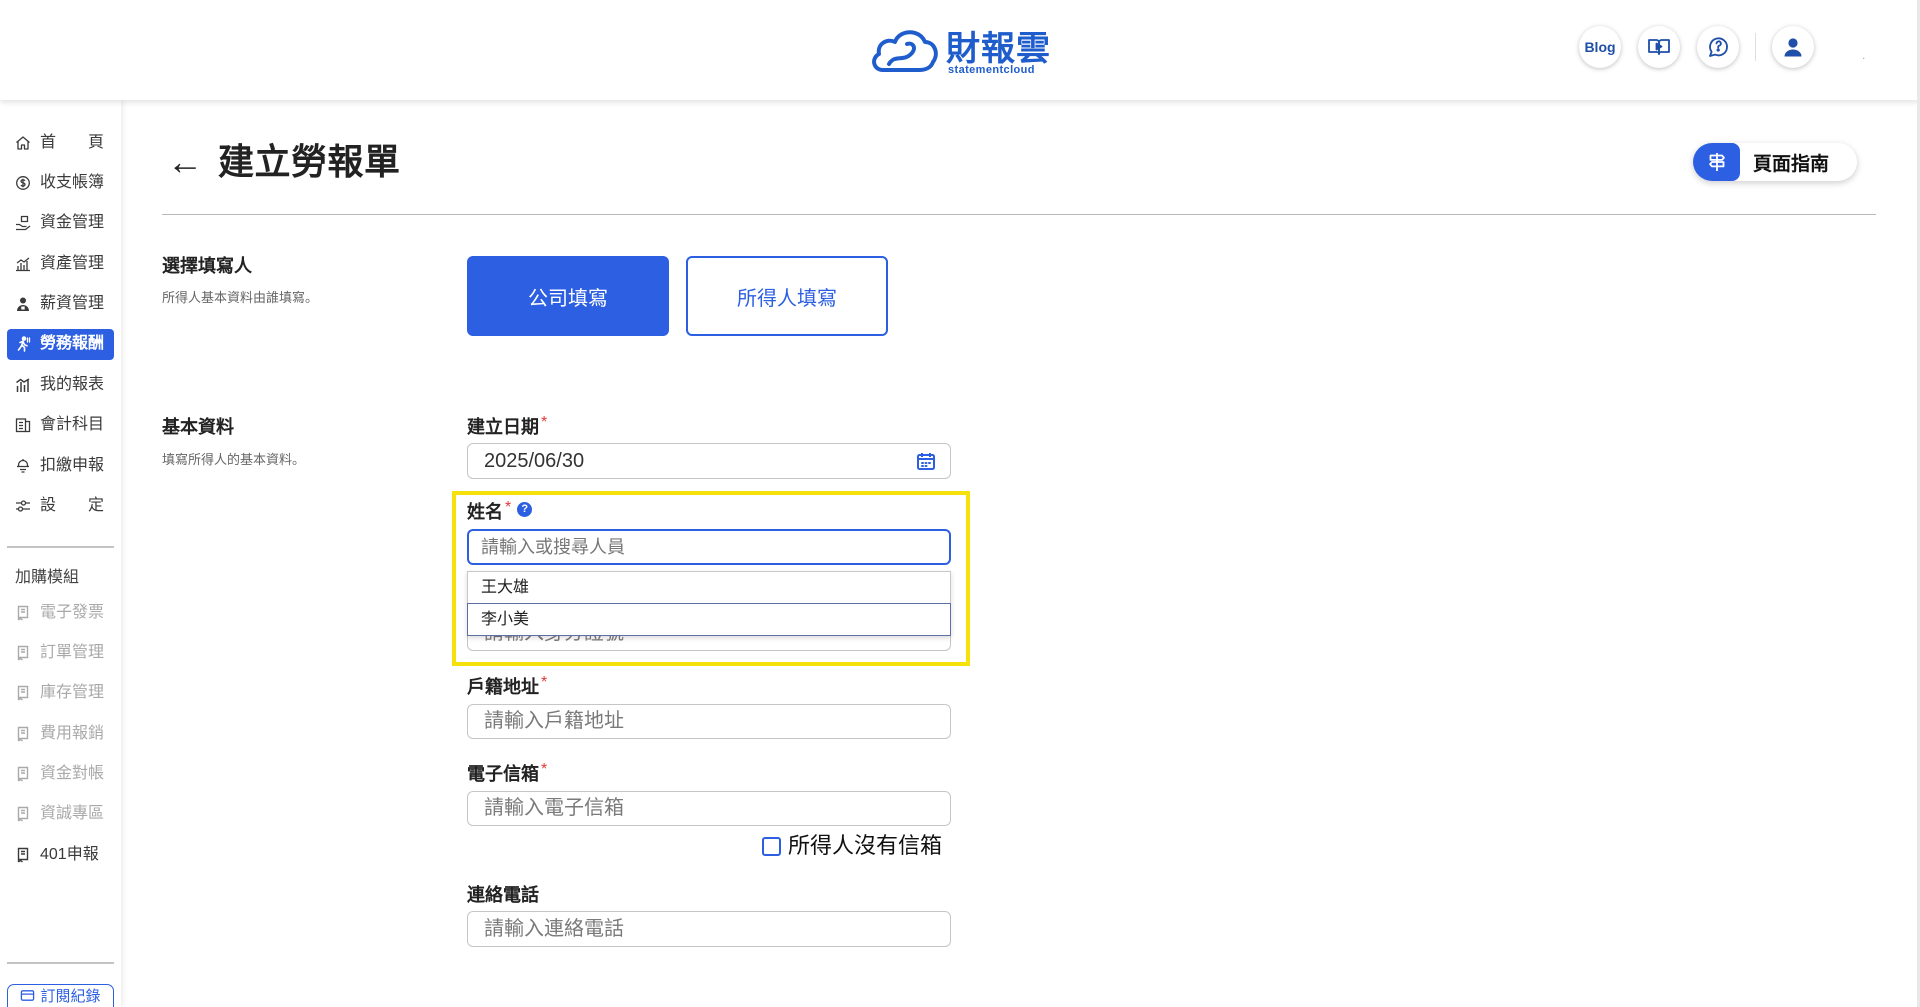  I want to click on email-label-text: 電子信箱, so click(503, 774).